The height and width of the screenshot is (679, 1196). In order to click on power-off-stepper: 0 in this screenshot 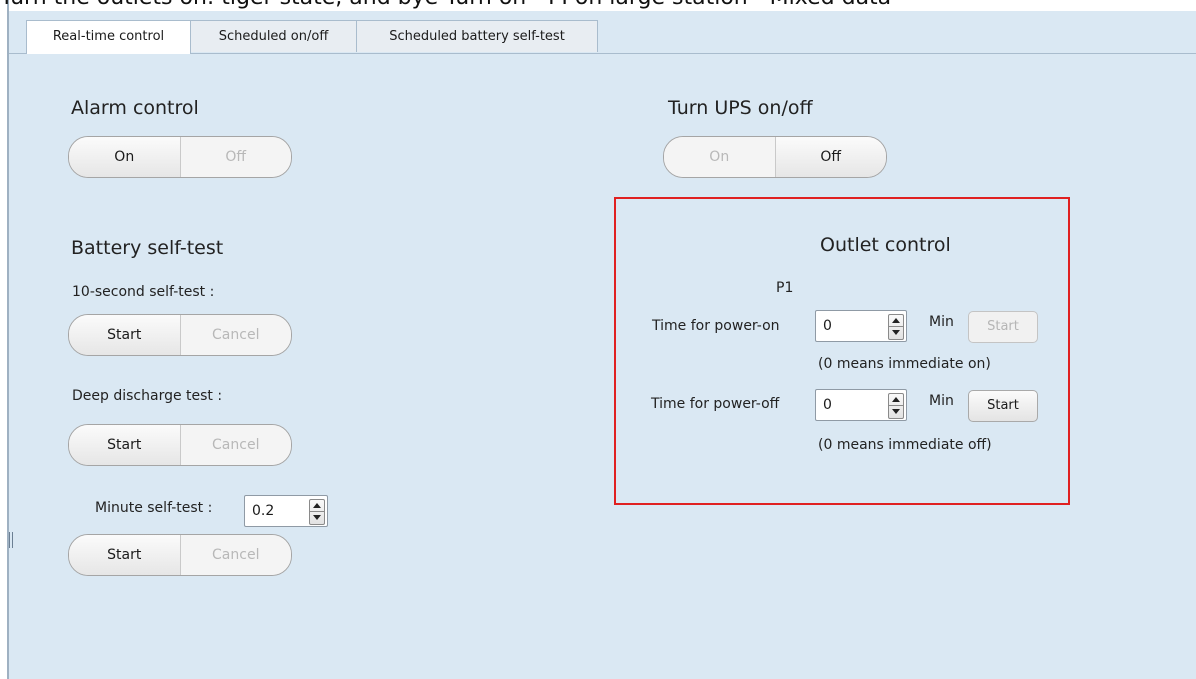, I will do `click(861, 405)`.